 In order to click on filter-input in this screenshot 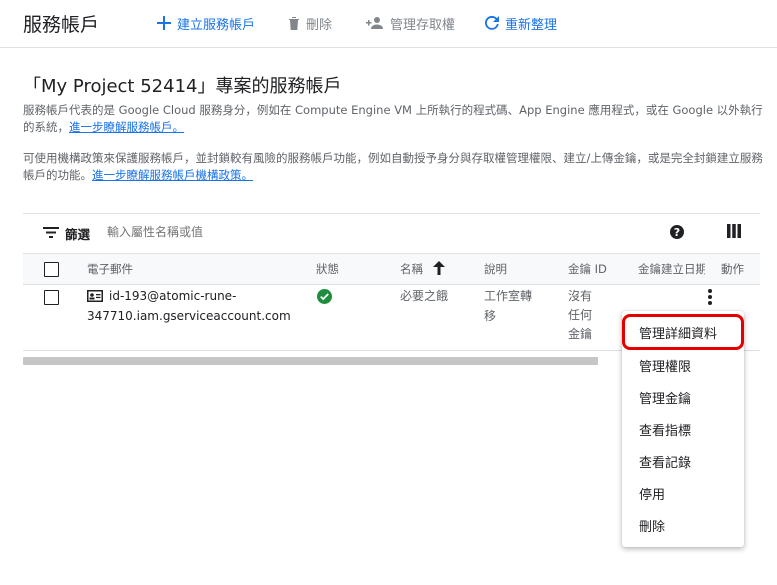, I will do `click(307, 232)`.